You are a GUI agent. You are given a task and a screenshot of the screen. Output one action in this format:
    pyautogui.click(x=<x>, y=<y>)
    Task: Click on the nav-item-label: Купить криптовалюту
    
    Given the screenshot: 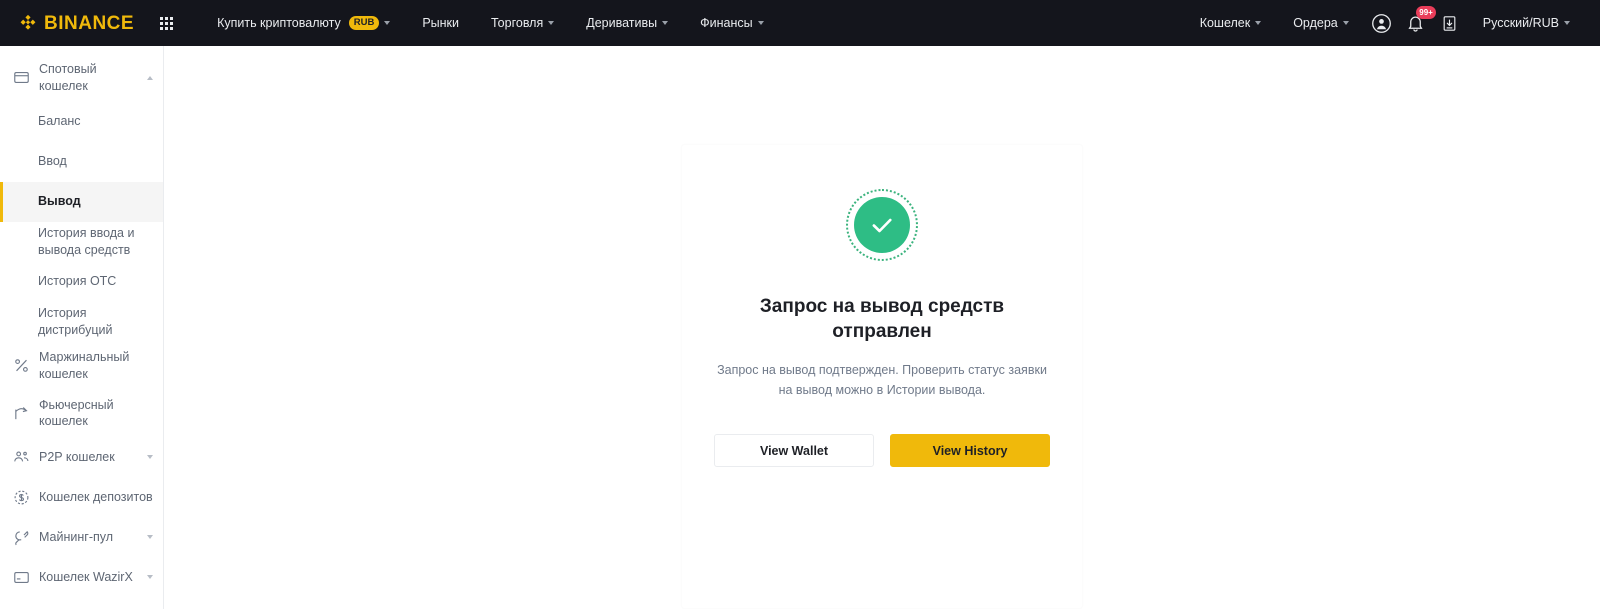 What is the action you would take?
    pyautogui.click(x=279, y=23)
    